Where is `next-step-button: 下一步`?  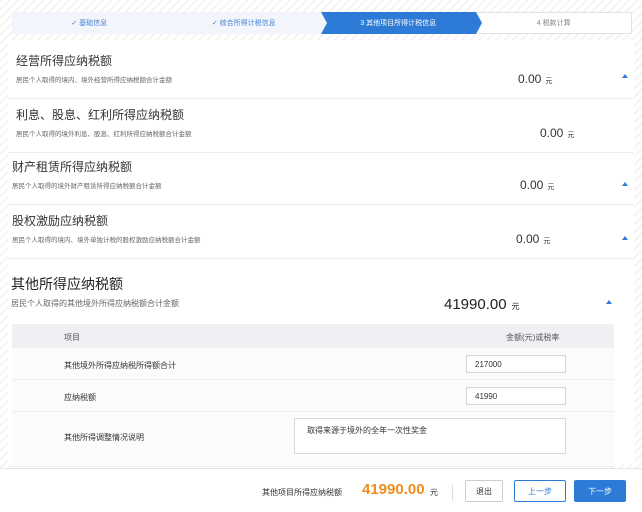 next-step-button: 下一步 is located at coordinates (600, 491).